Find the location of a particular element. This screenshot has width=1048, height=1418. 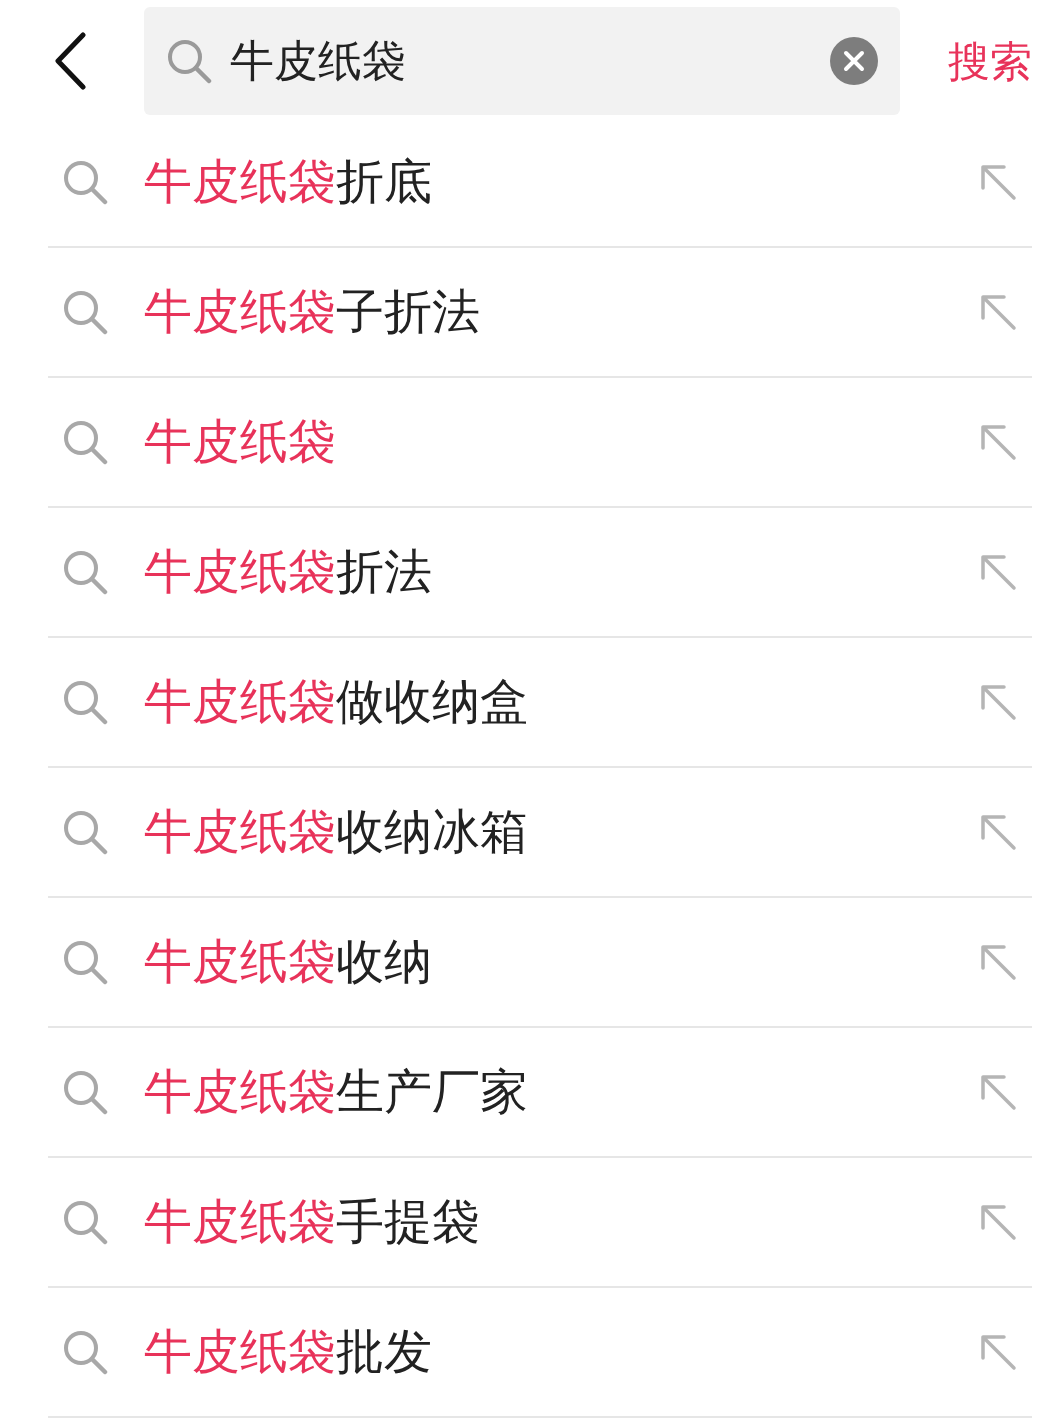

chevron-left-icon is located at coordinates (70, 61).